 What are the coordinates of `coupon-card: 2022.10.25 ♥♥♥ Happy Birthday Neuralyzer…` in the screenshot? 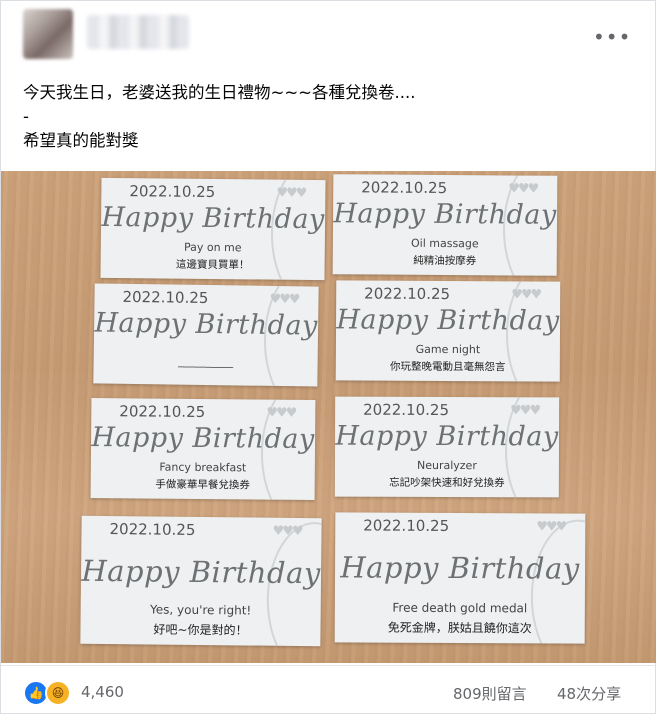 It's located at (447, 447).